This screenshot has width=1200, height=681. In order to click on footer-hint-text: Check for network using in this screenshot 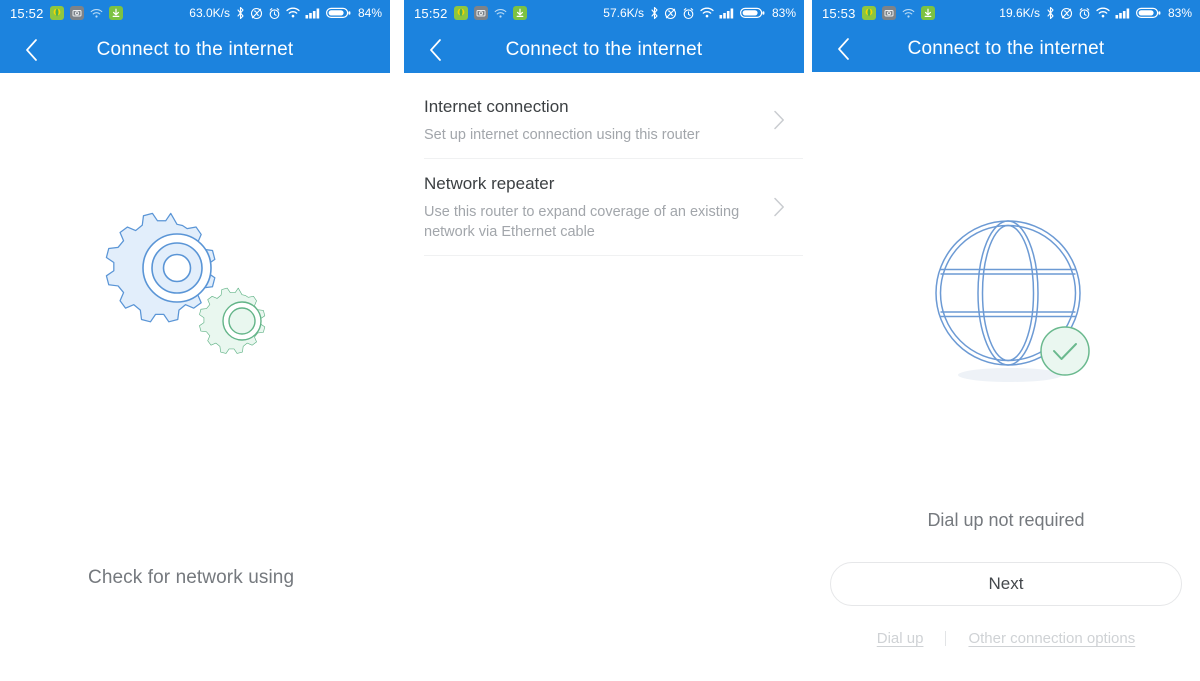, I will do `click(191, 577)`.